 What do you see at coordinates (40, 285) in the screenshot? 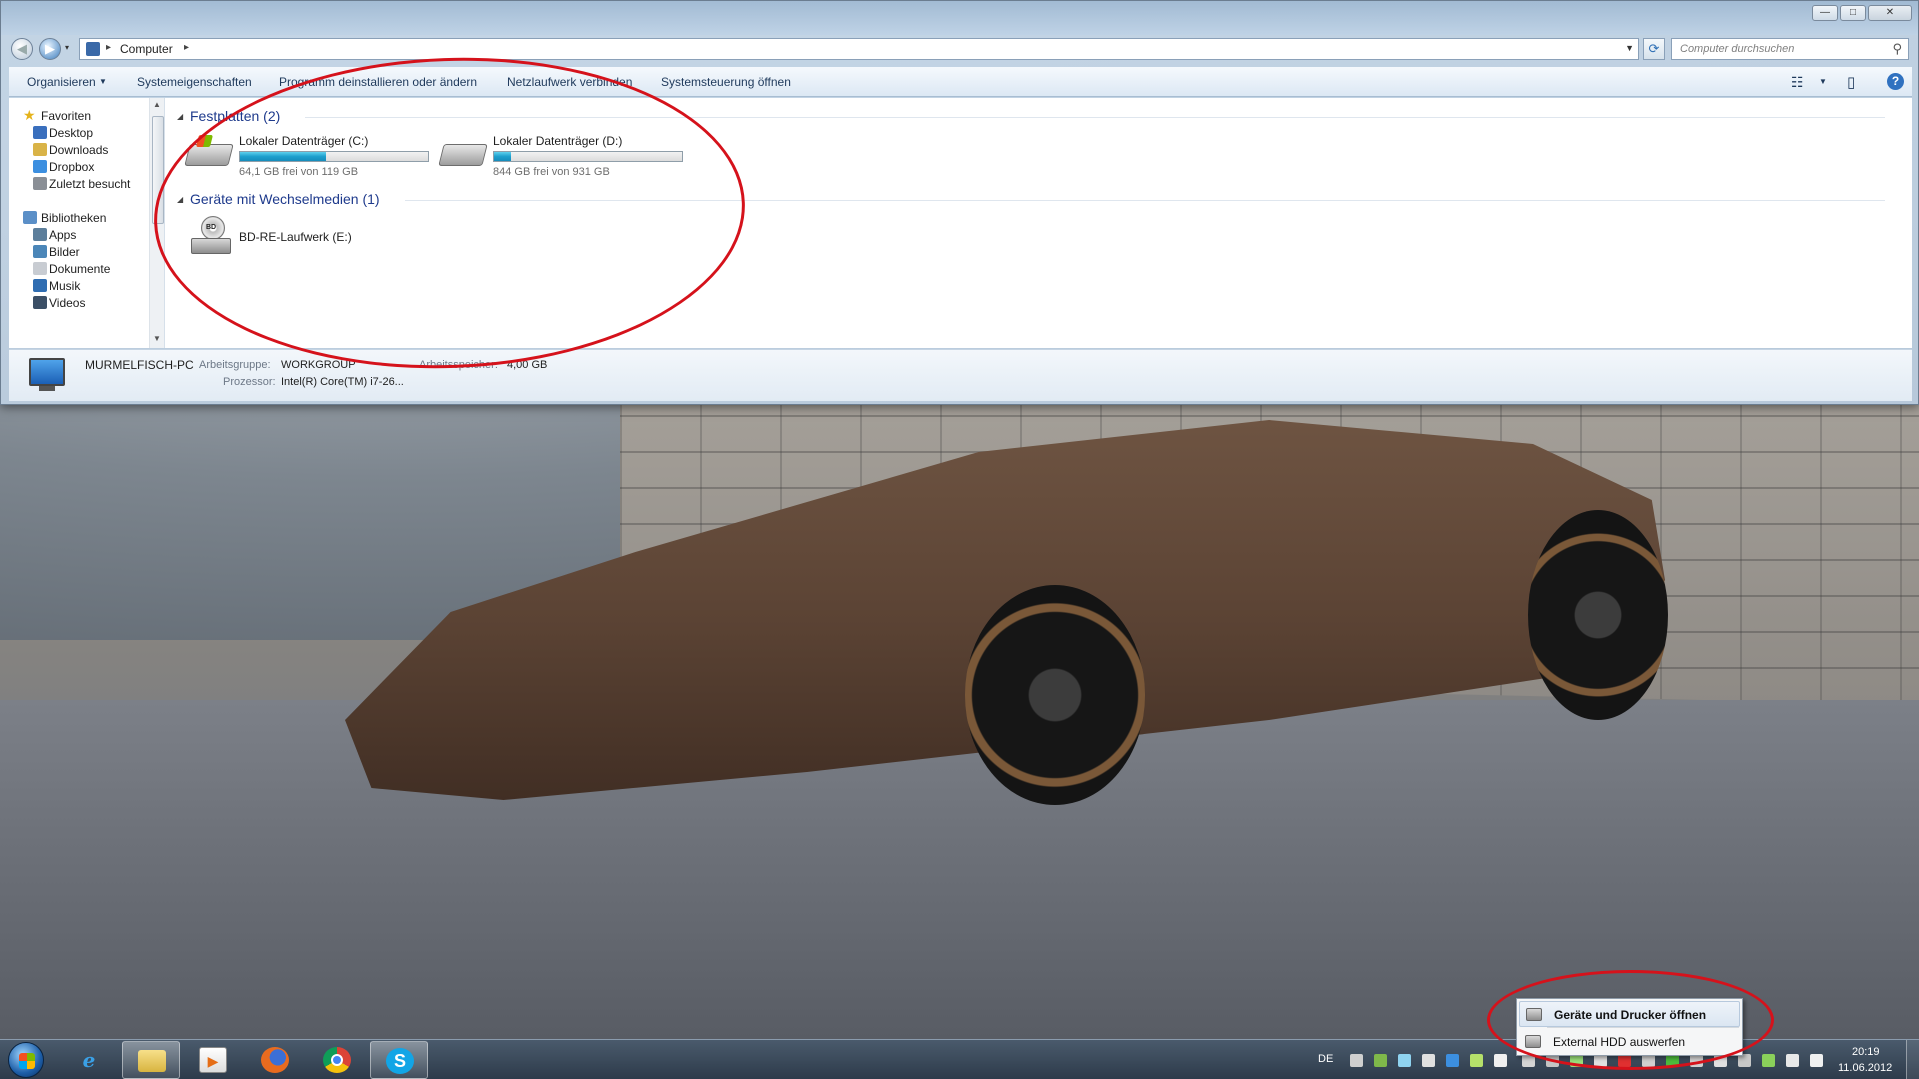
I see `music-library-icon` at bounding box center [40, 285].